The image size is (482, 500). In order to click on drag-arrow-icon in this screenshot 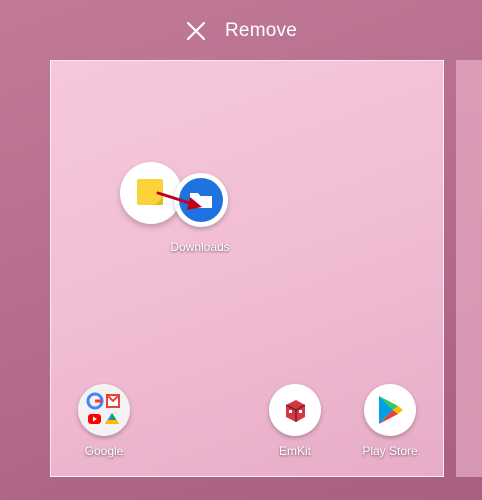, I will do `click(179, 200)`.